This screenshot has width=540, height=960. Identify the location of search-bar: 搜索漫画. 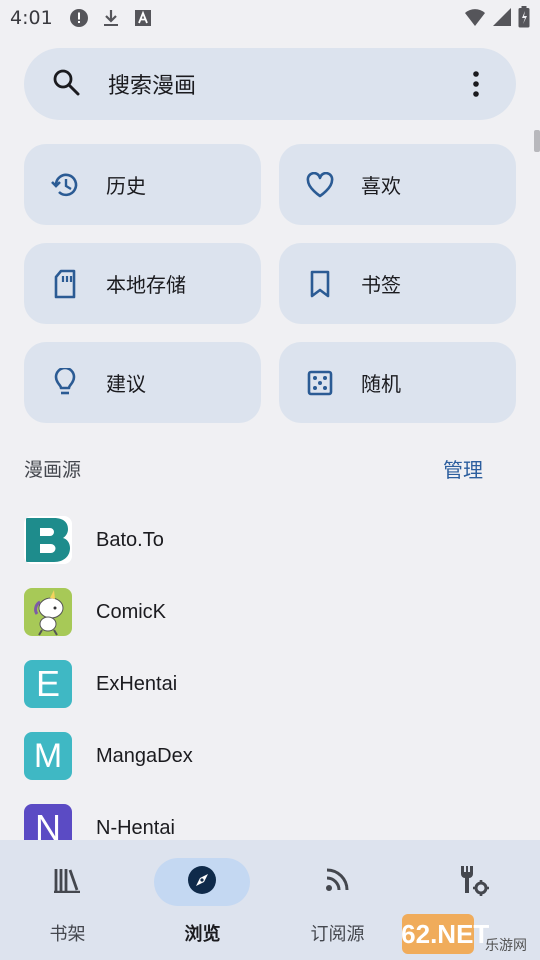
(270, 84).